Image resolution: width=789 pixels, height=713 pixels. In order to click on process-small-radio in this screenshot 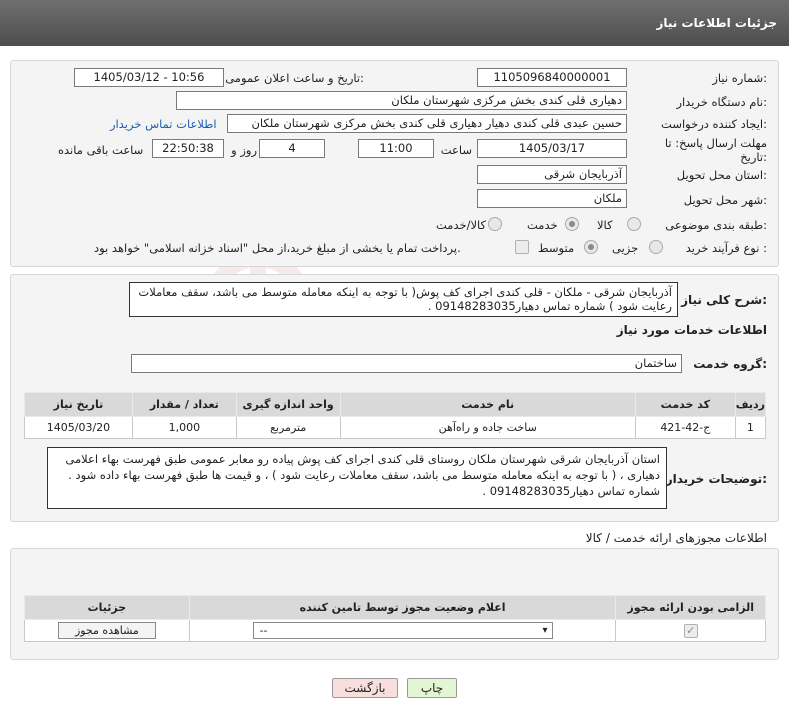, I will do `click(656, 247)`.